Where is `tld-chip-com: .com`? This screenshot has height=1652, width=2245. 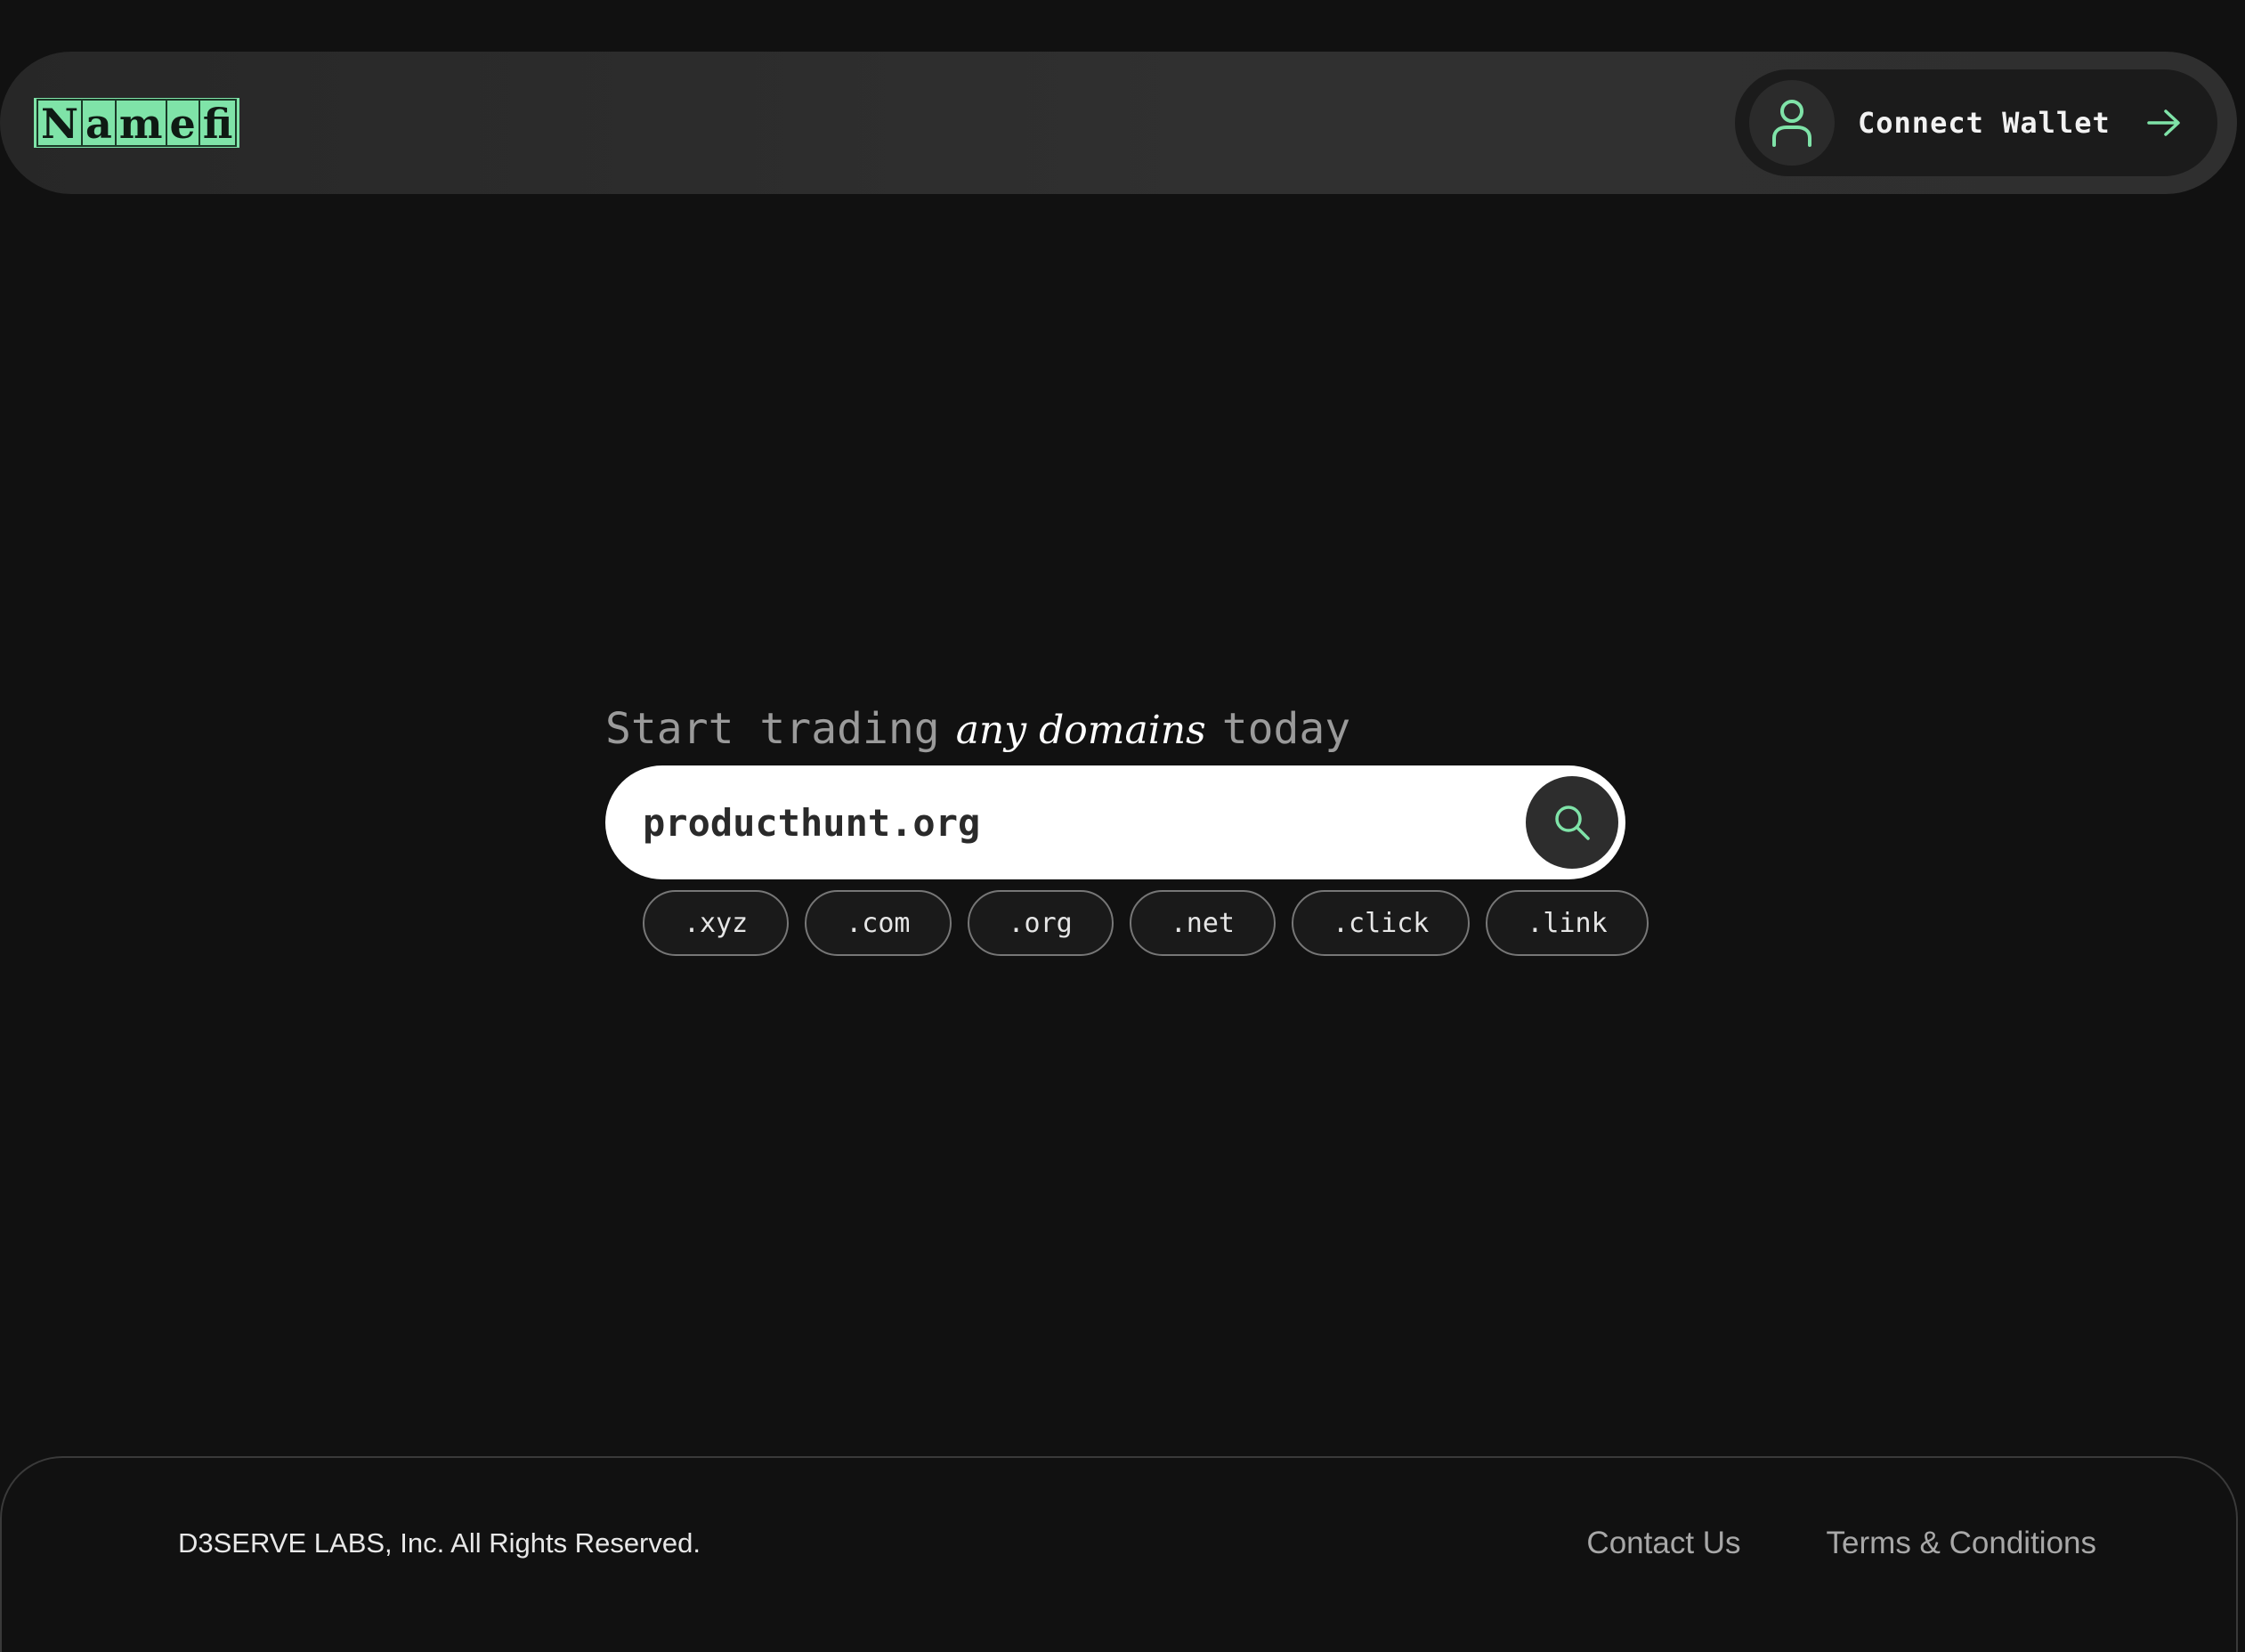 tld-chip-com: .com is located at coordinates (878, 923).